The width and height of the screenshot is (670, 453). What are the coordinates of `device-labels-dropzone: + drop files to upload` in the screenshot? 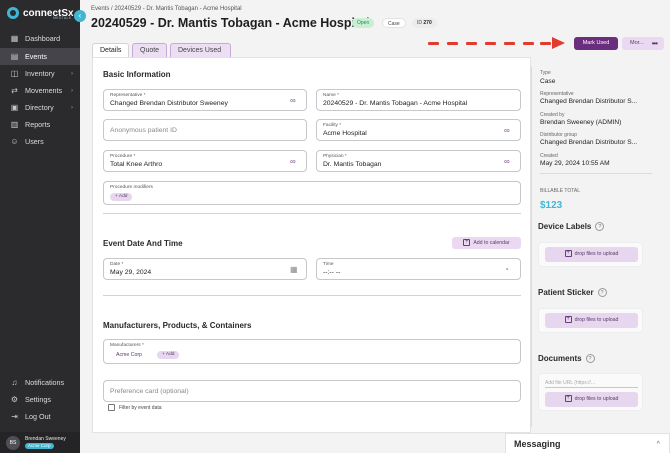 It's located at (590, 254).